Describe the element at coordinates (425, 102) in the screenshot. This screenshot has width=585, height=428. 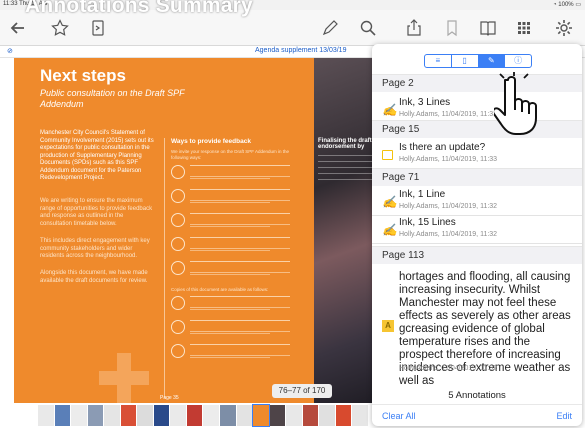
I see `annotation-title: Ink, 3 Lines` at that location.